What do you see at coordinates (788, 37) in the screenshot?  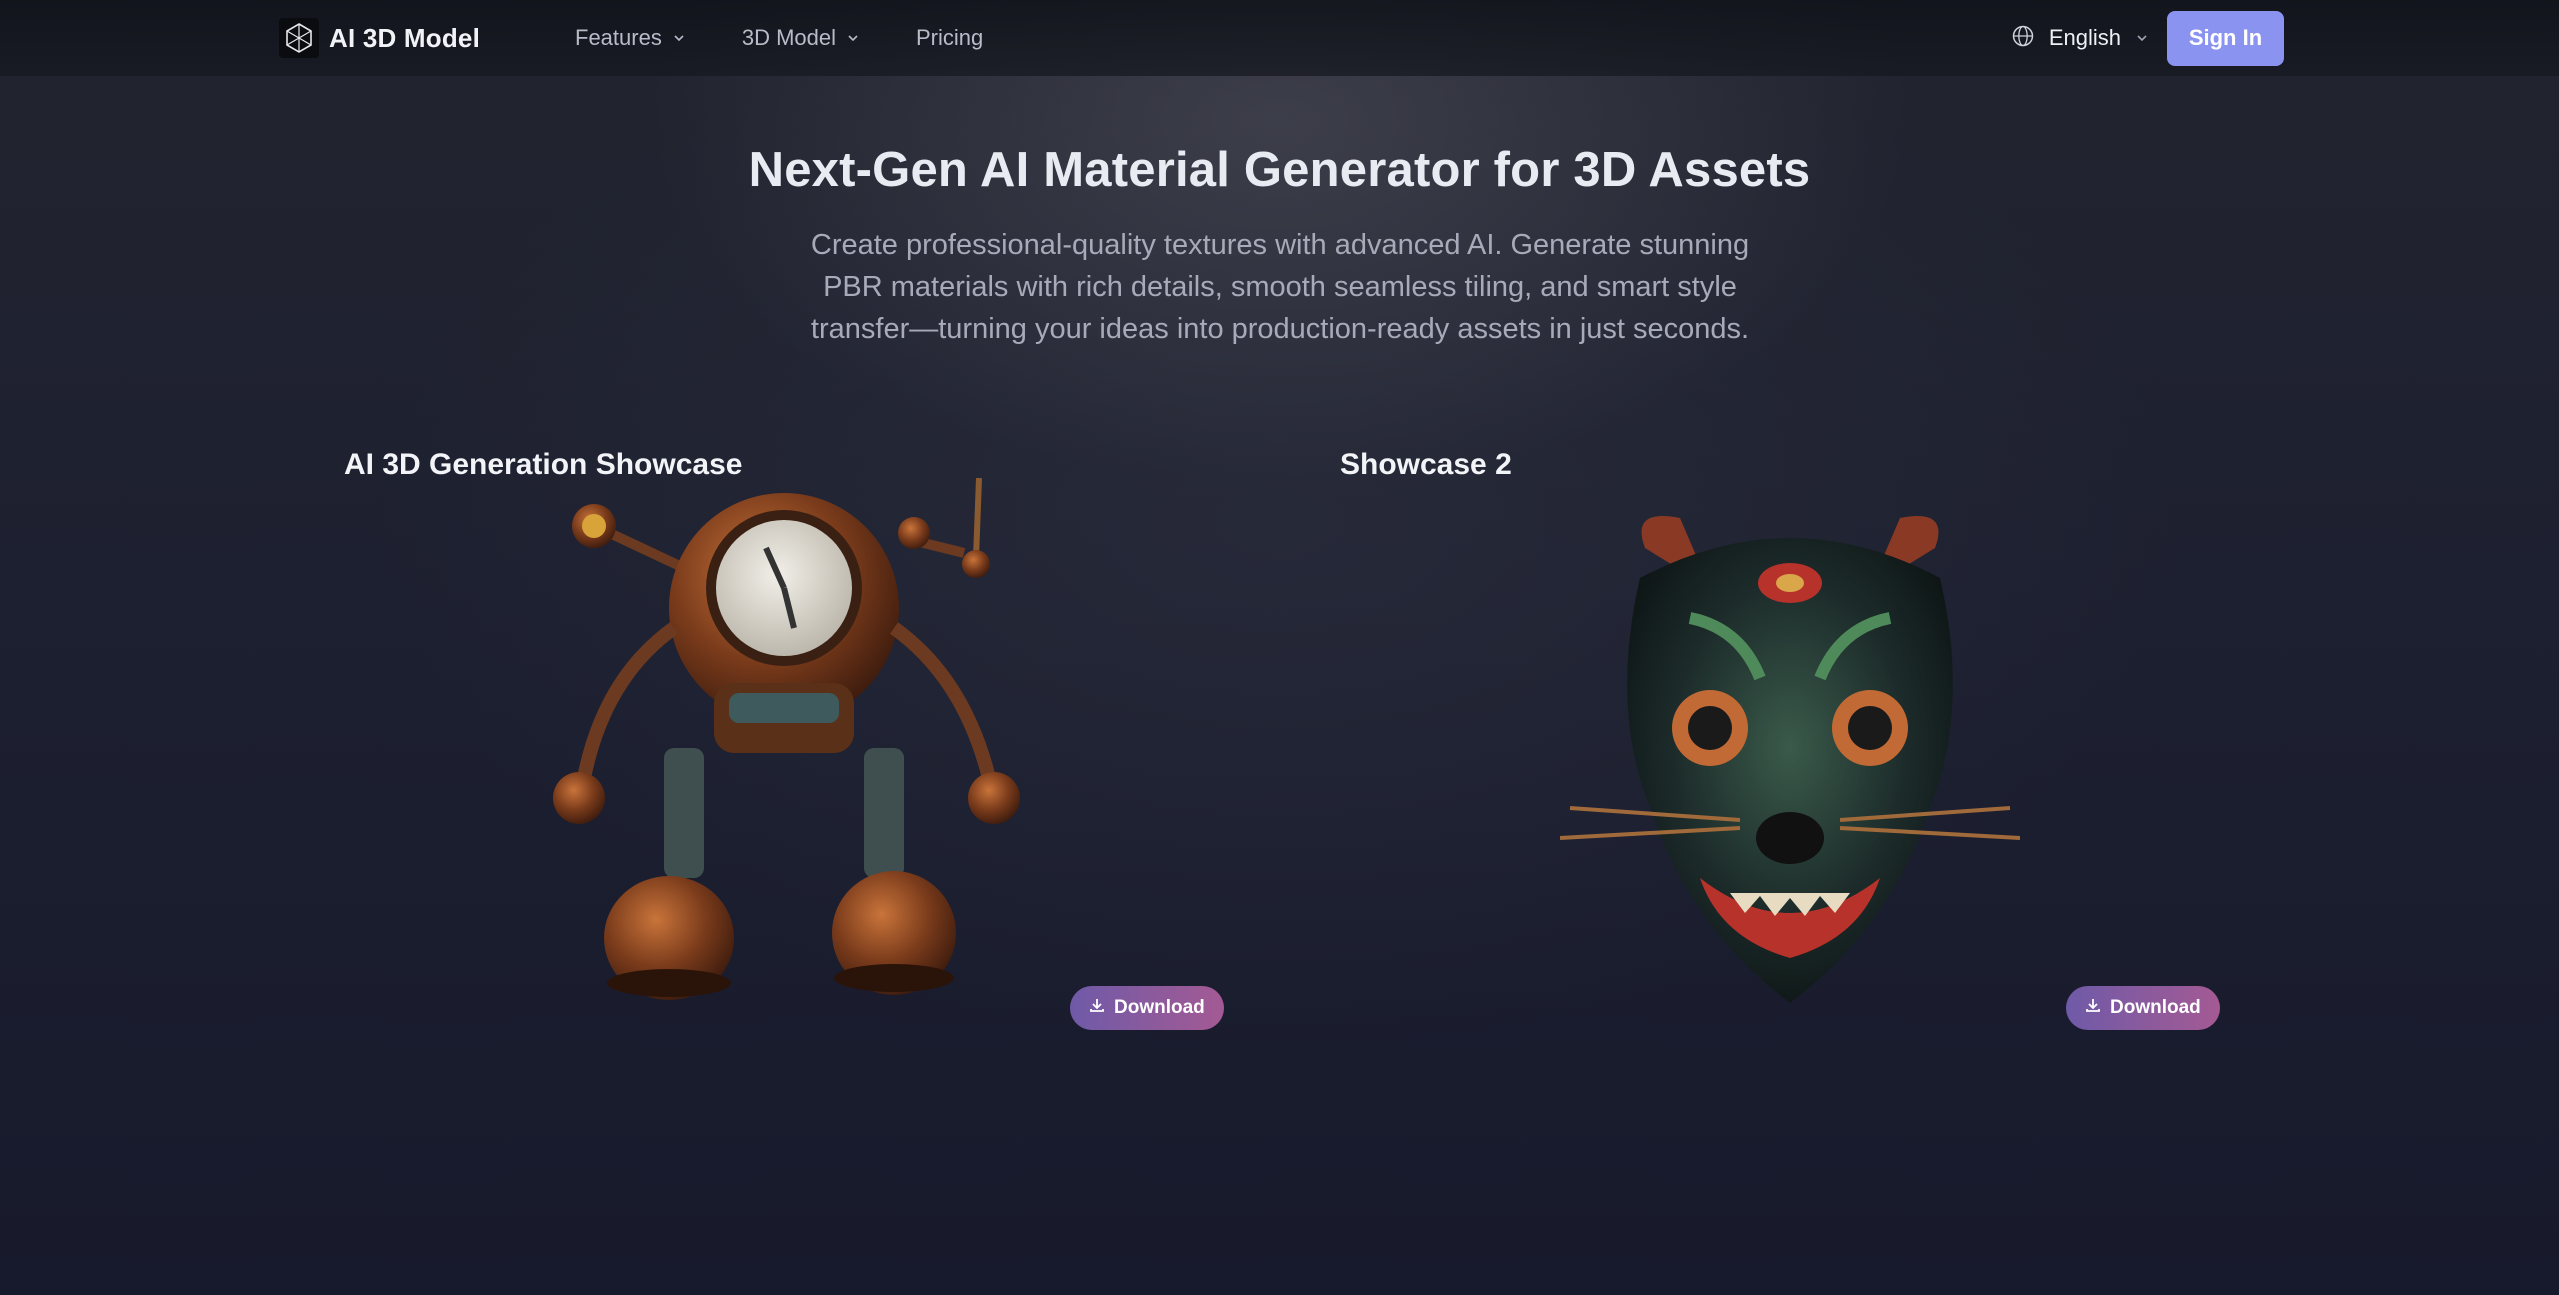 I see `menu-3d-model-label: 3D Model` at bounding box center [788, 37].